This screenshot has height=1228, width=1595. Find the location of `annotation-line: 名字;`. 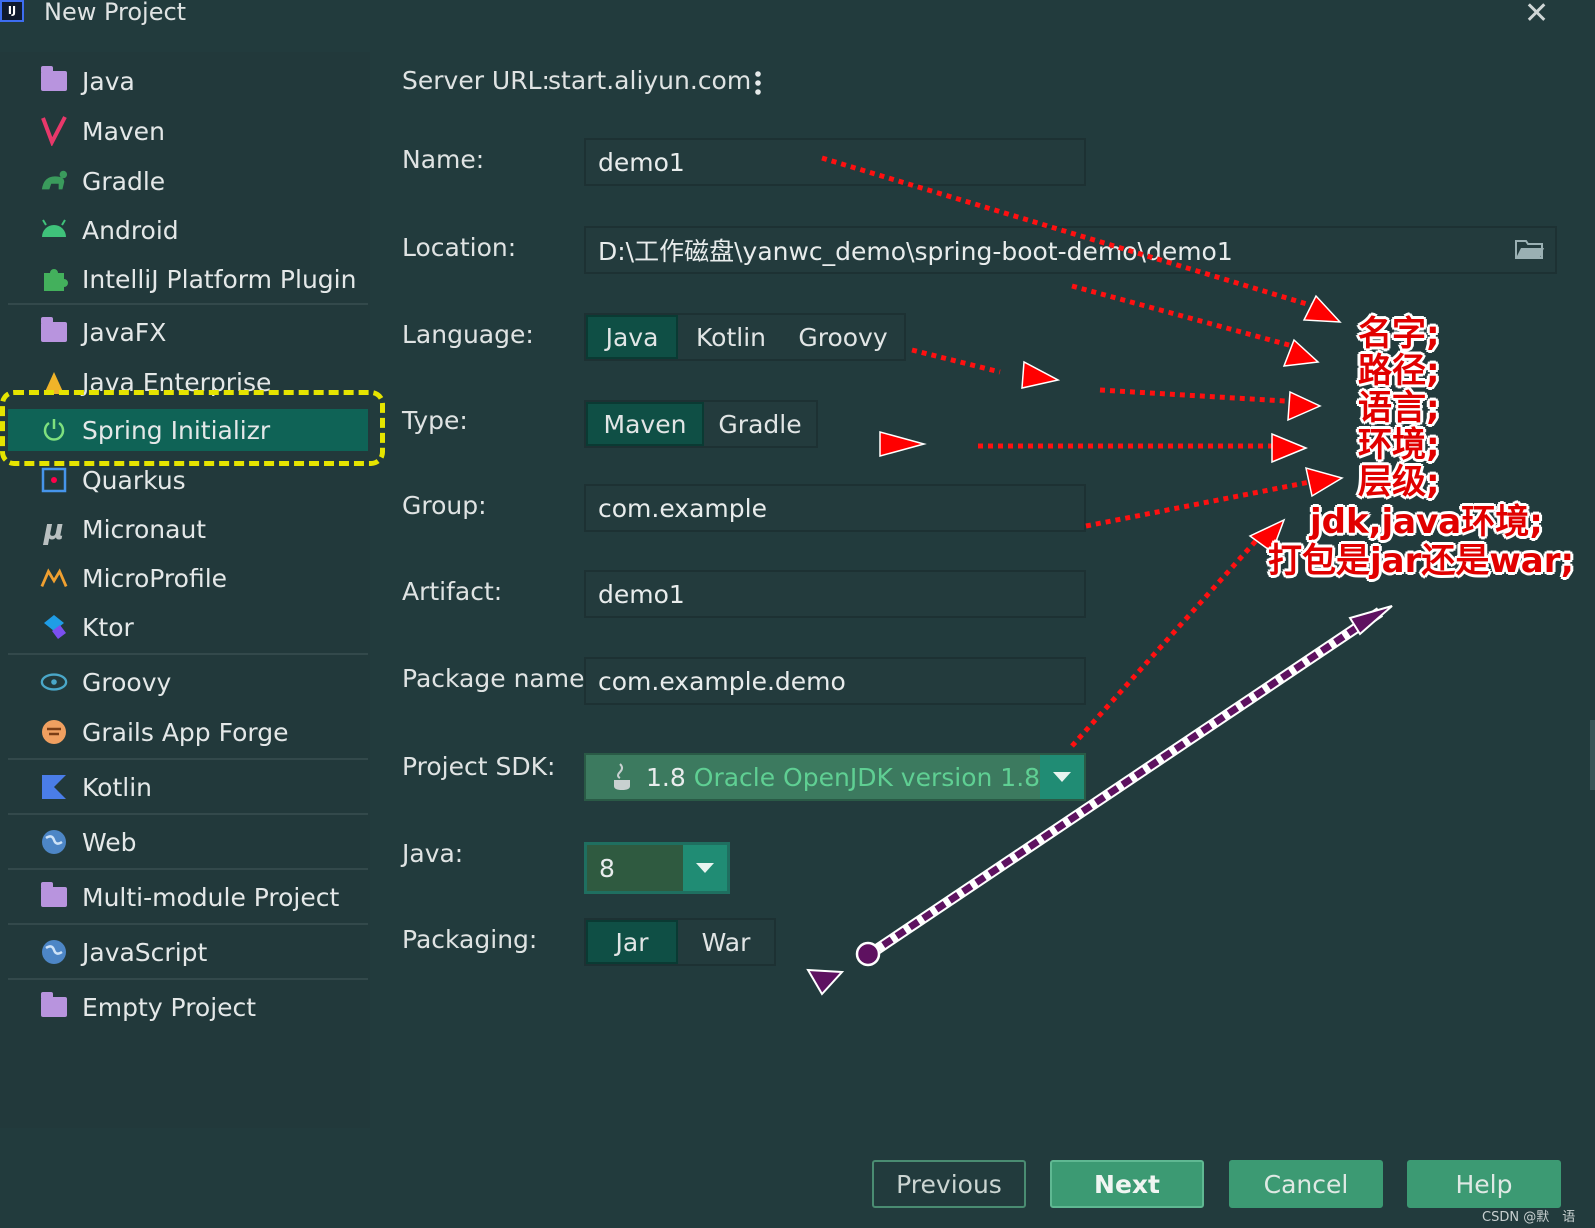

annotation-line: 名字; is located at coordinates (1399, 334).